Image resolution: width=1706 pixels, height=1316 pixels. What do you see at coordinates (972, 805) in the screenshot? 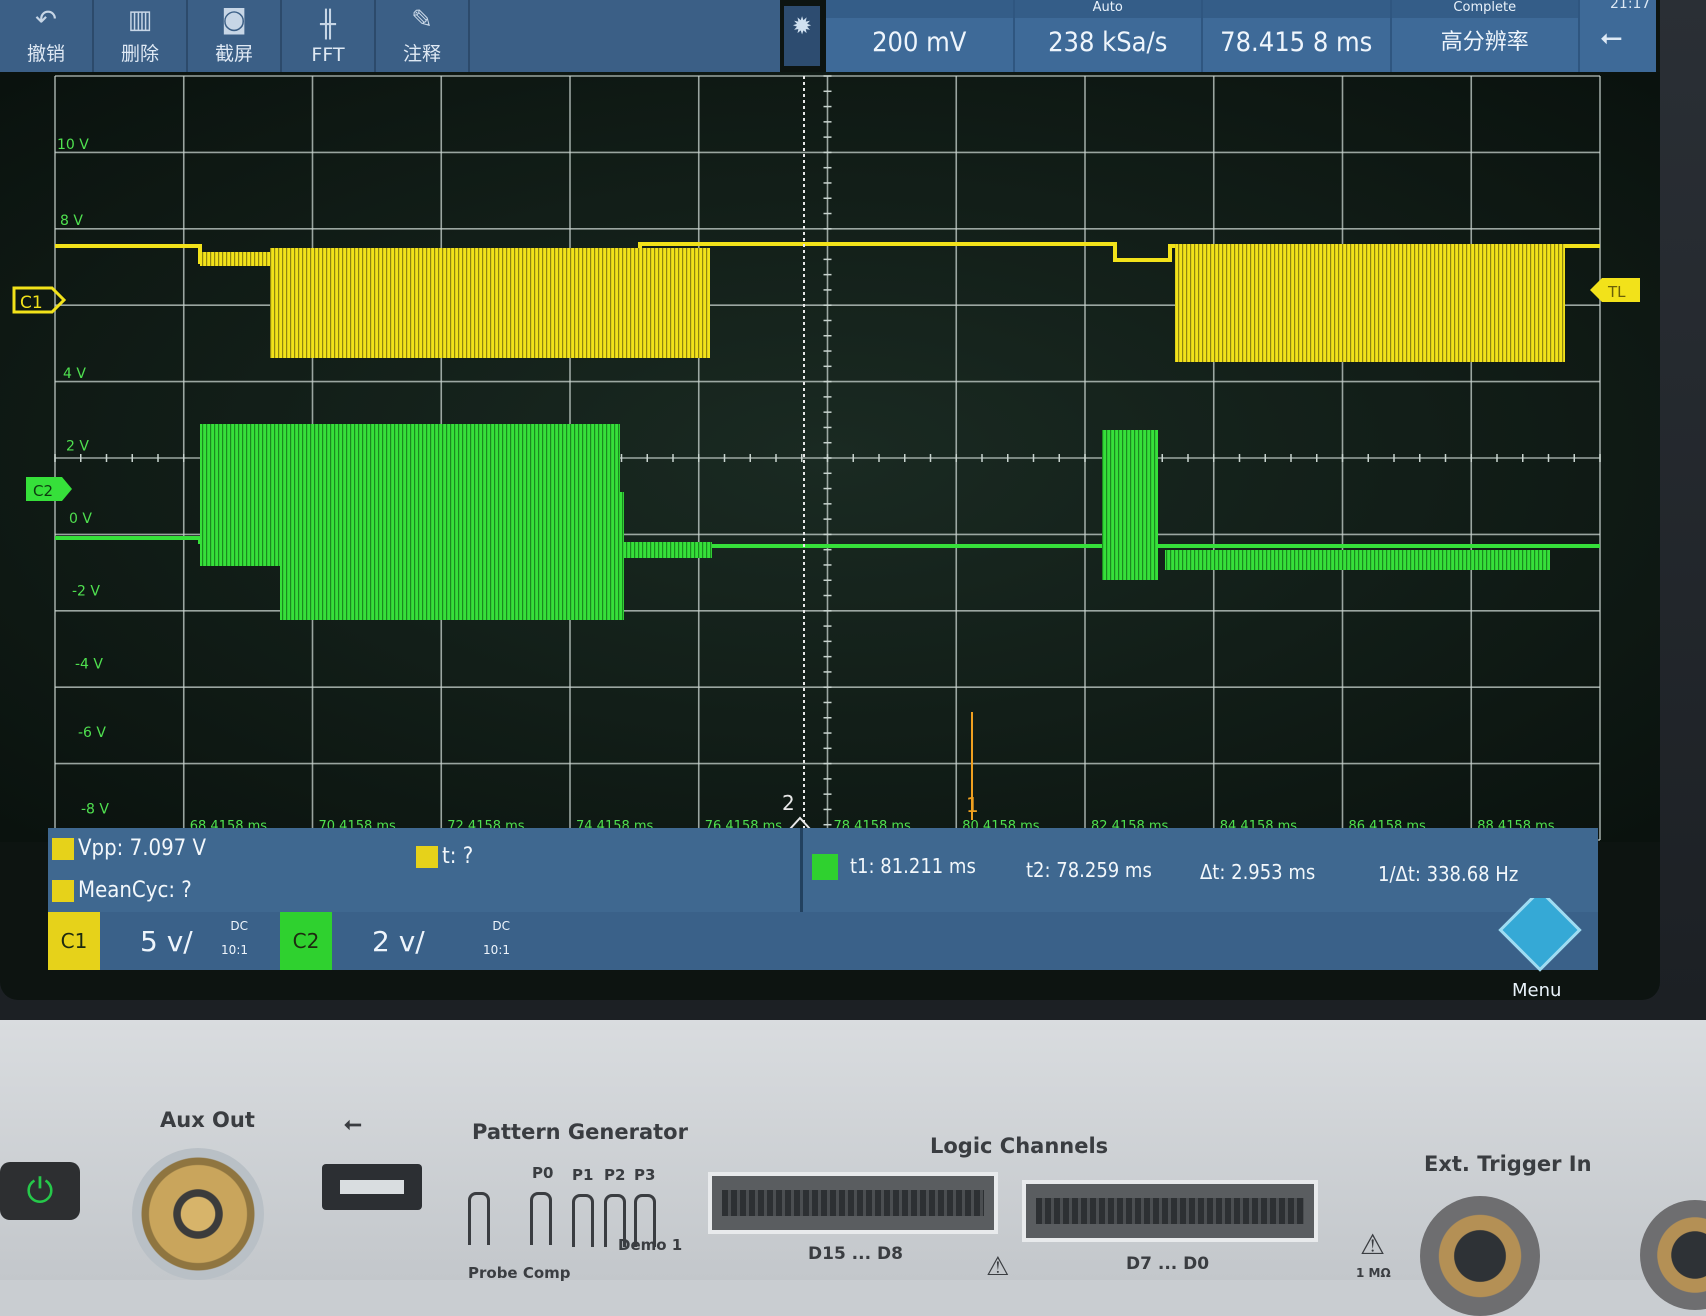
I see `cursor-1-label: 1` at bounding box center [972, 805].